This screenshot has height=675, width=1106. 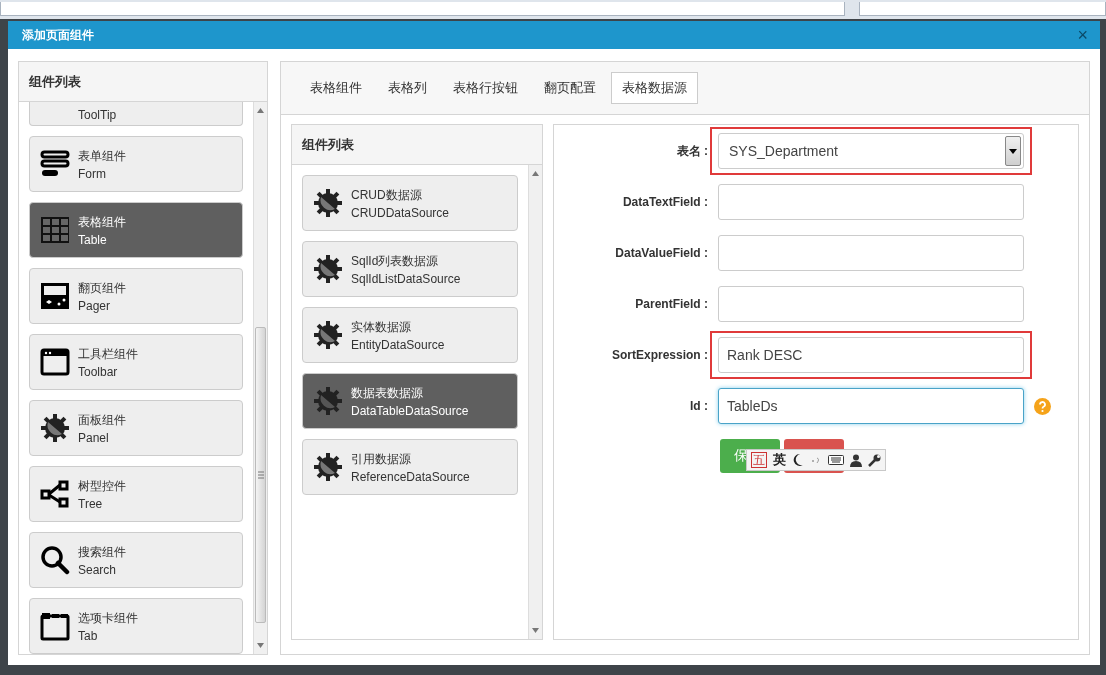 What do you see at coordinates (95, 305) in the screenshot?
I see `component-code: Pager` at bounding box center [95, 305].